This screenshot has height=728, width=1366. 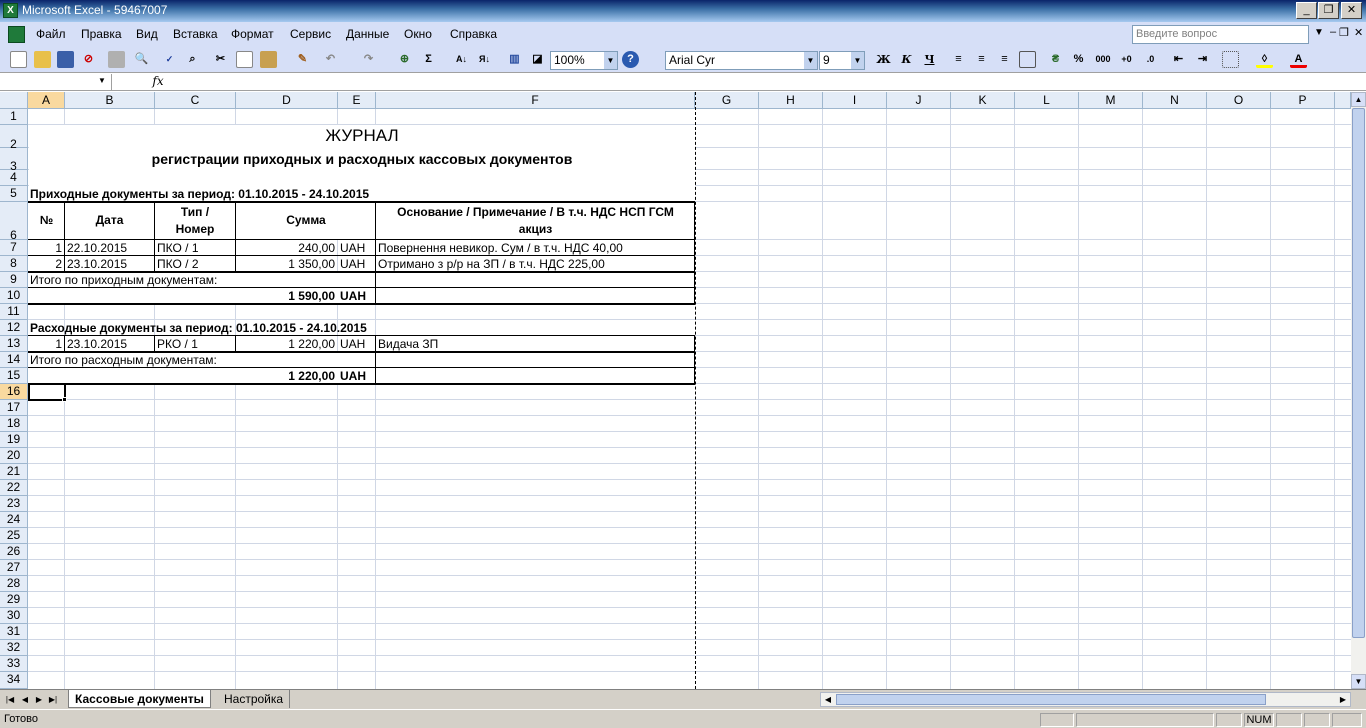 I want to click on prev-sheet-icon: ◀, so click(x=25, y=700).